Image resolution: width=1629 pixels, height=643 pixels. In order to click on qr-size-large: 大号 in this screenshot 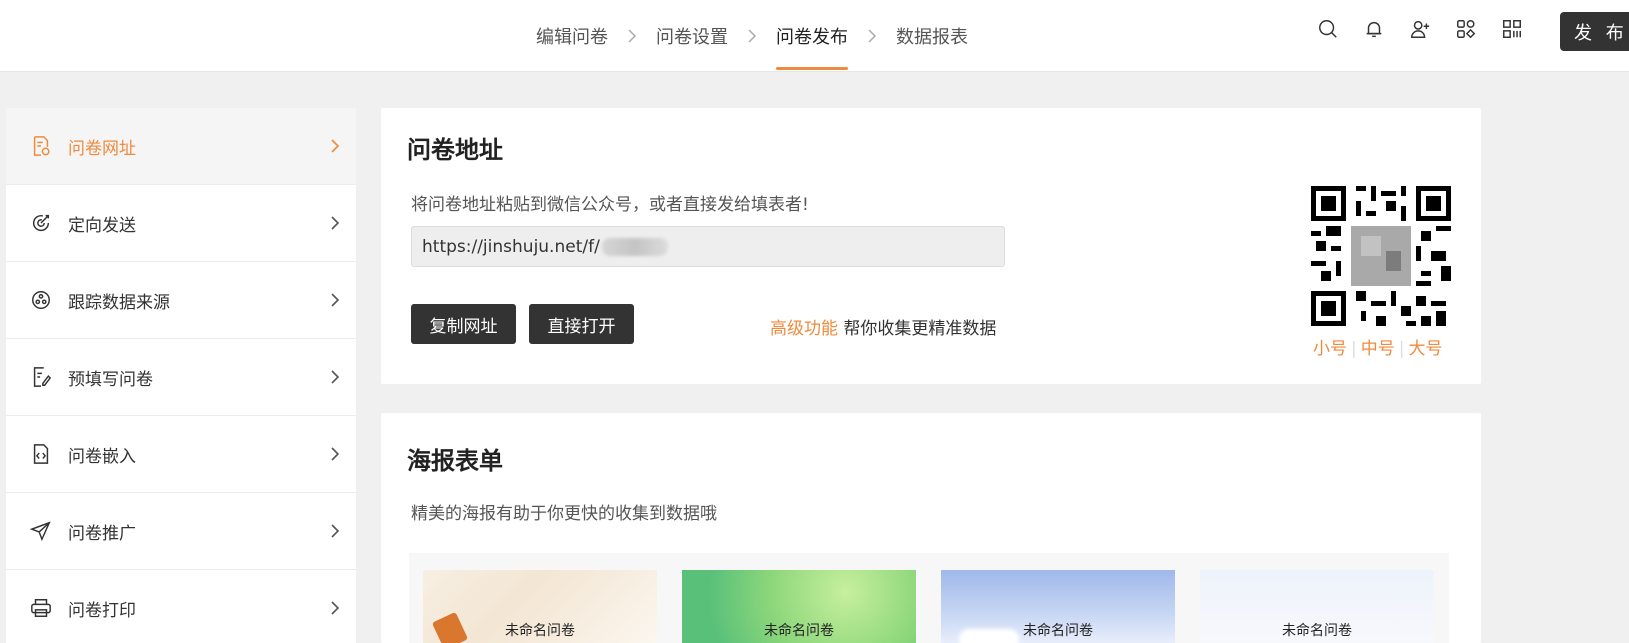, I will do `click(1425, 349)`.